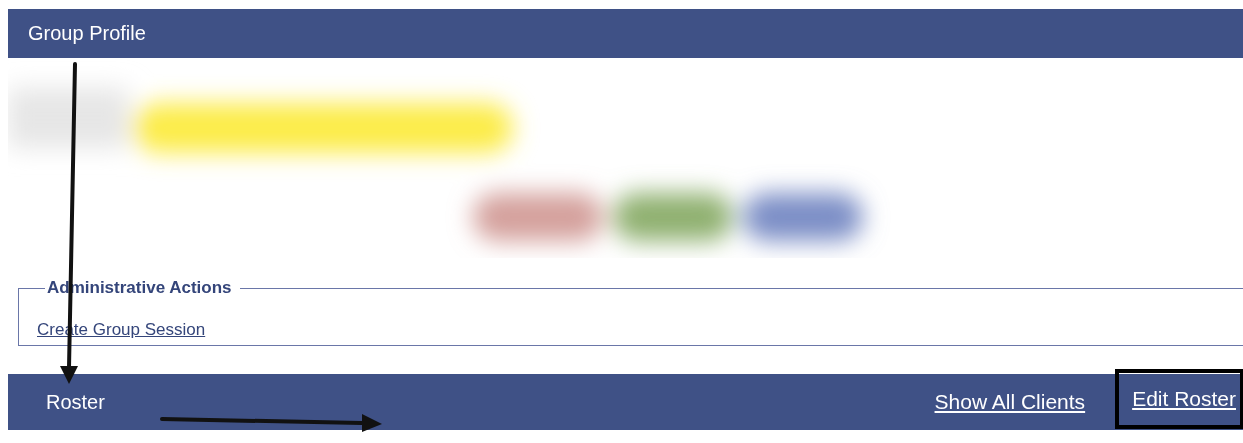  What do you see at coordinates (1010, 402) in the screenshot?
I see `roster-link: Show All Clients` at bounding box center [1010, 402].